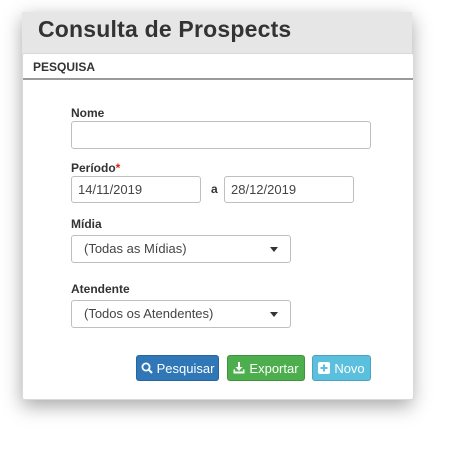 This screenshot has height=449, width=462. I want to click on periodo-start-input: 14/11/2019, so click(136, 189).